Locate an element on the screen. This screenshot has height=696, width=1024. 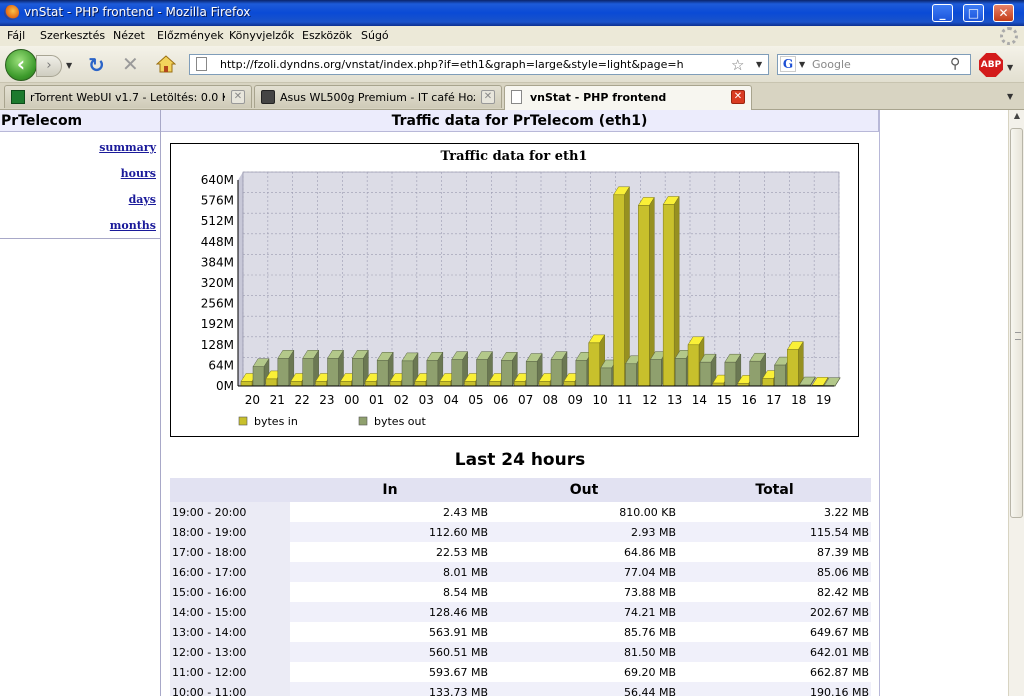
y-tick-label: 128M is located at coordinates (217, 345).